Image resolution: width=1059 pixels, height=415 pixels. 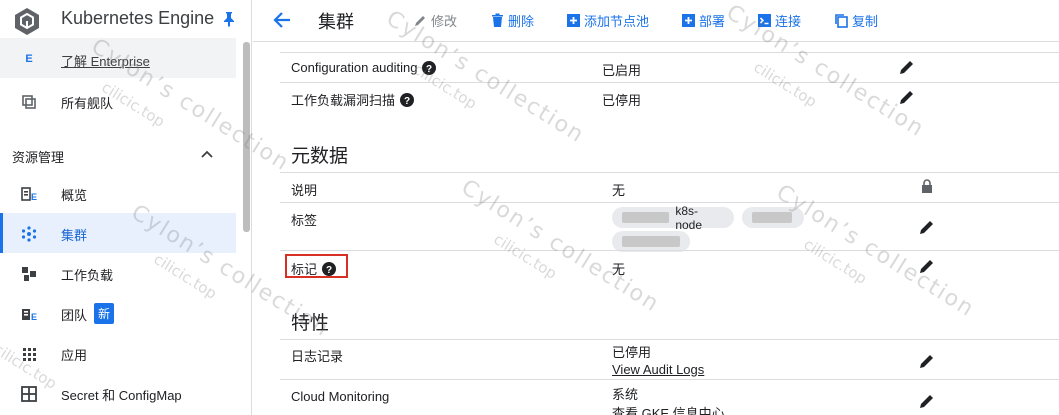 I want to click on deploy-button: 部署, so click(x=703, y=20).